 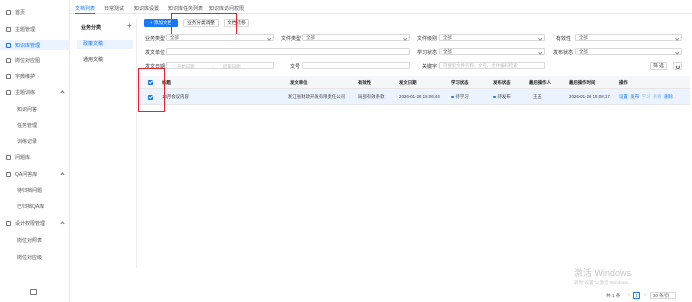 What do you see at coordinates (634, 96) in the screenshot?
I see `action-publish-link: 发布` at bounding box center [634, 96].